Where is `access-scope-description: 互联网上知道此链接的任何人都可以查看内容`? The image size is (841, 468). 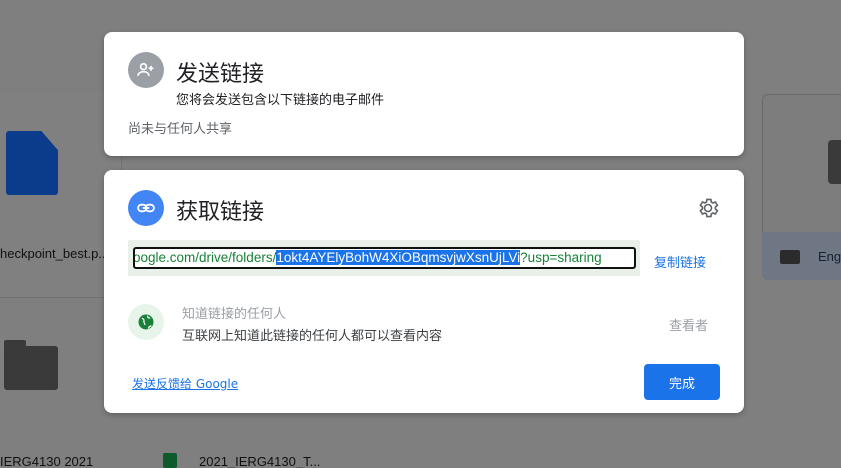 access-scope-description: 互联网上知道此链接的任何人都可以查看内容 is located at coordinates (312, 336).